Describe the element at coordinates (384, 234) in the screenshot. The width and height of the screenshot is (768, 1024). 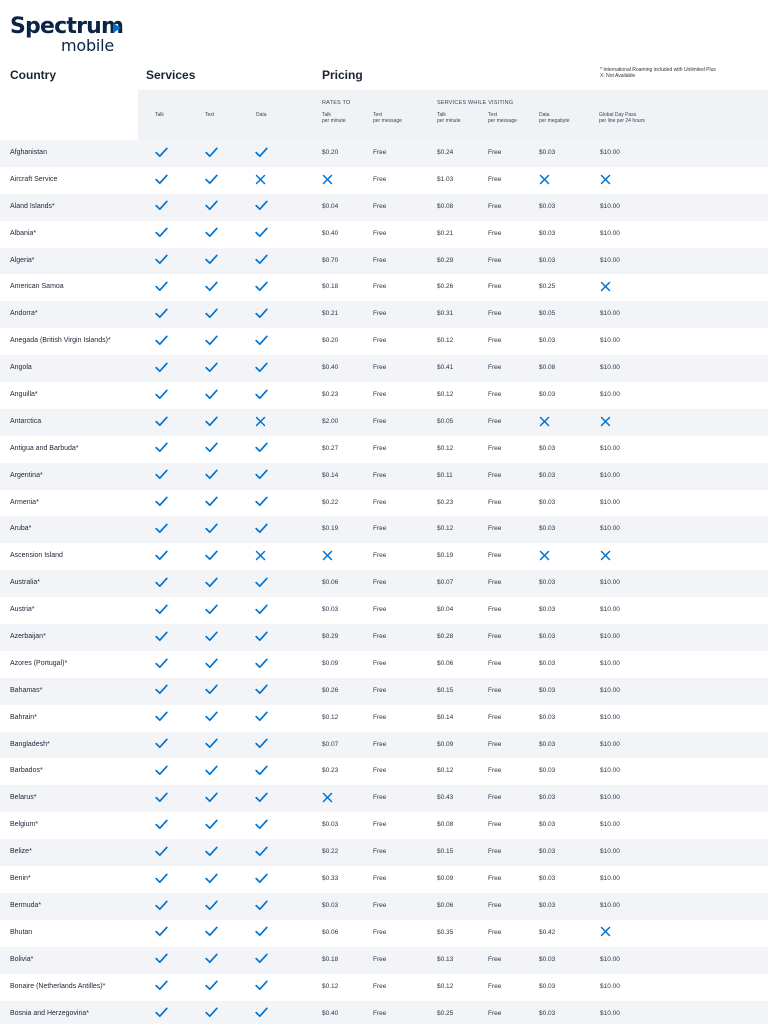
I see `table-row: Albania* $0.40 Free $0.21 Free $0.03 $10.00` at that location.